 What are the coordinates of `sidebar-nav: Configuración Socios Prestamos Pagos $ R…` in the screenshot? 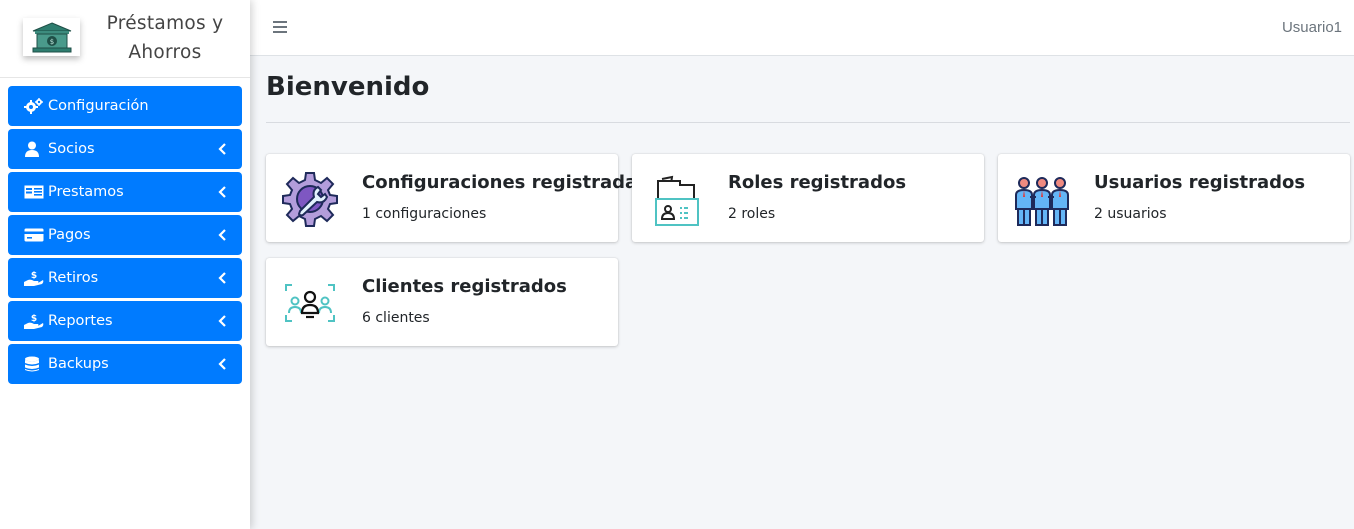 It's located at (125, 231).